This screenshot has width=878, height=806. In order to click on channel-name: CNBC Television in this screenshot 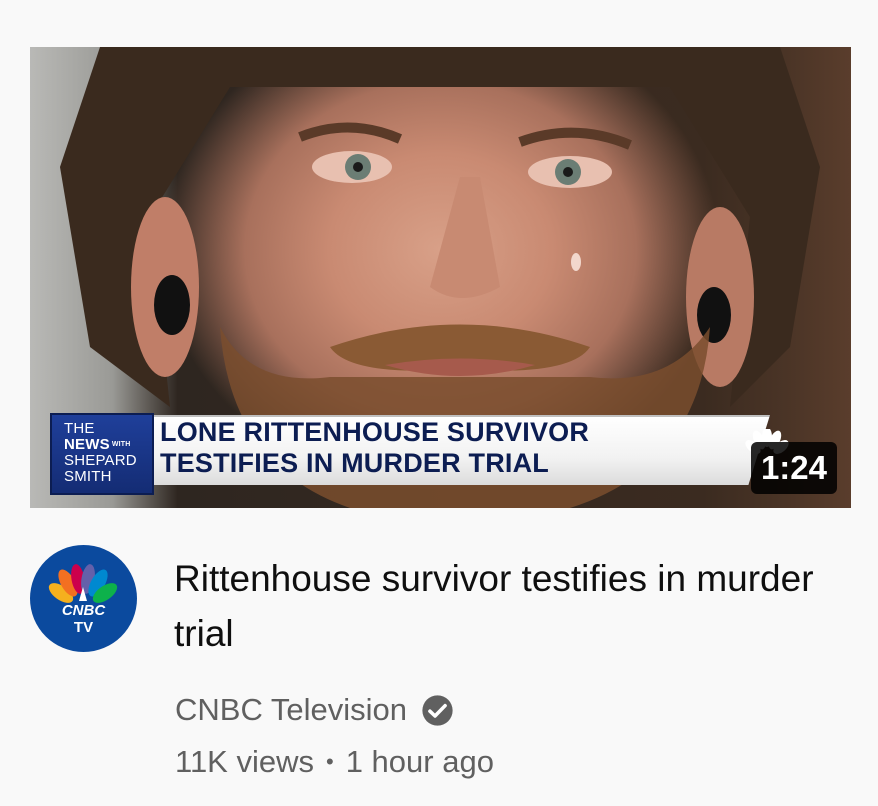, I will do `click(291, 710)`.